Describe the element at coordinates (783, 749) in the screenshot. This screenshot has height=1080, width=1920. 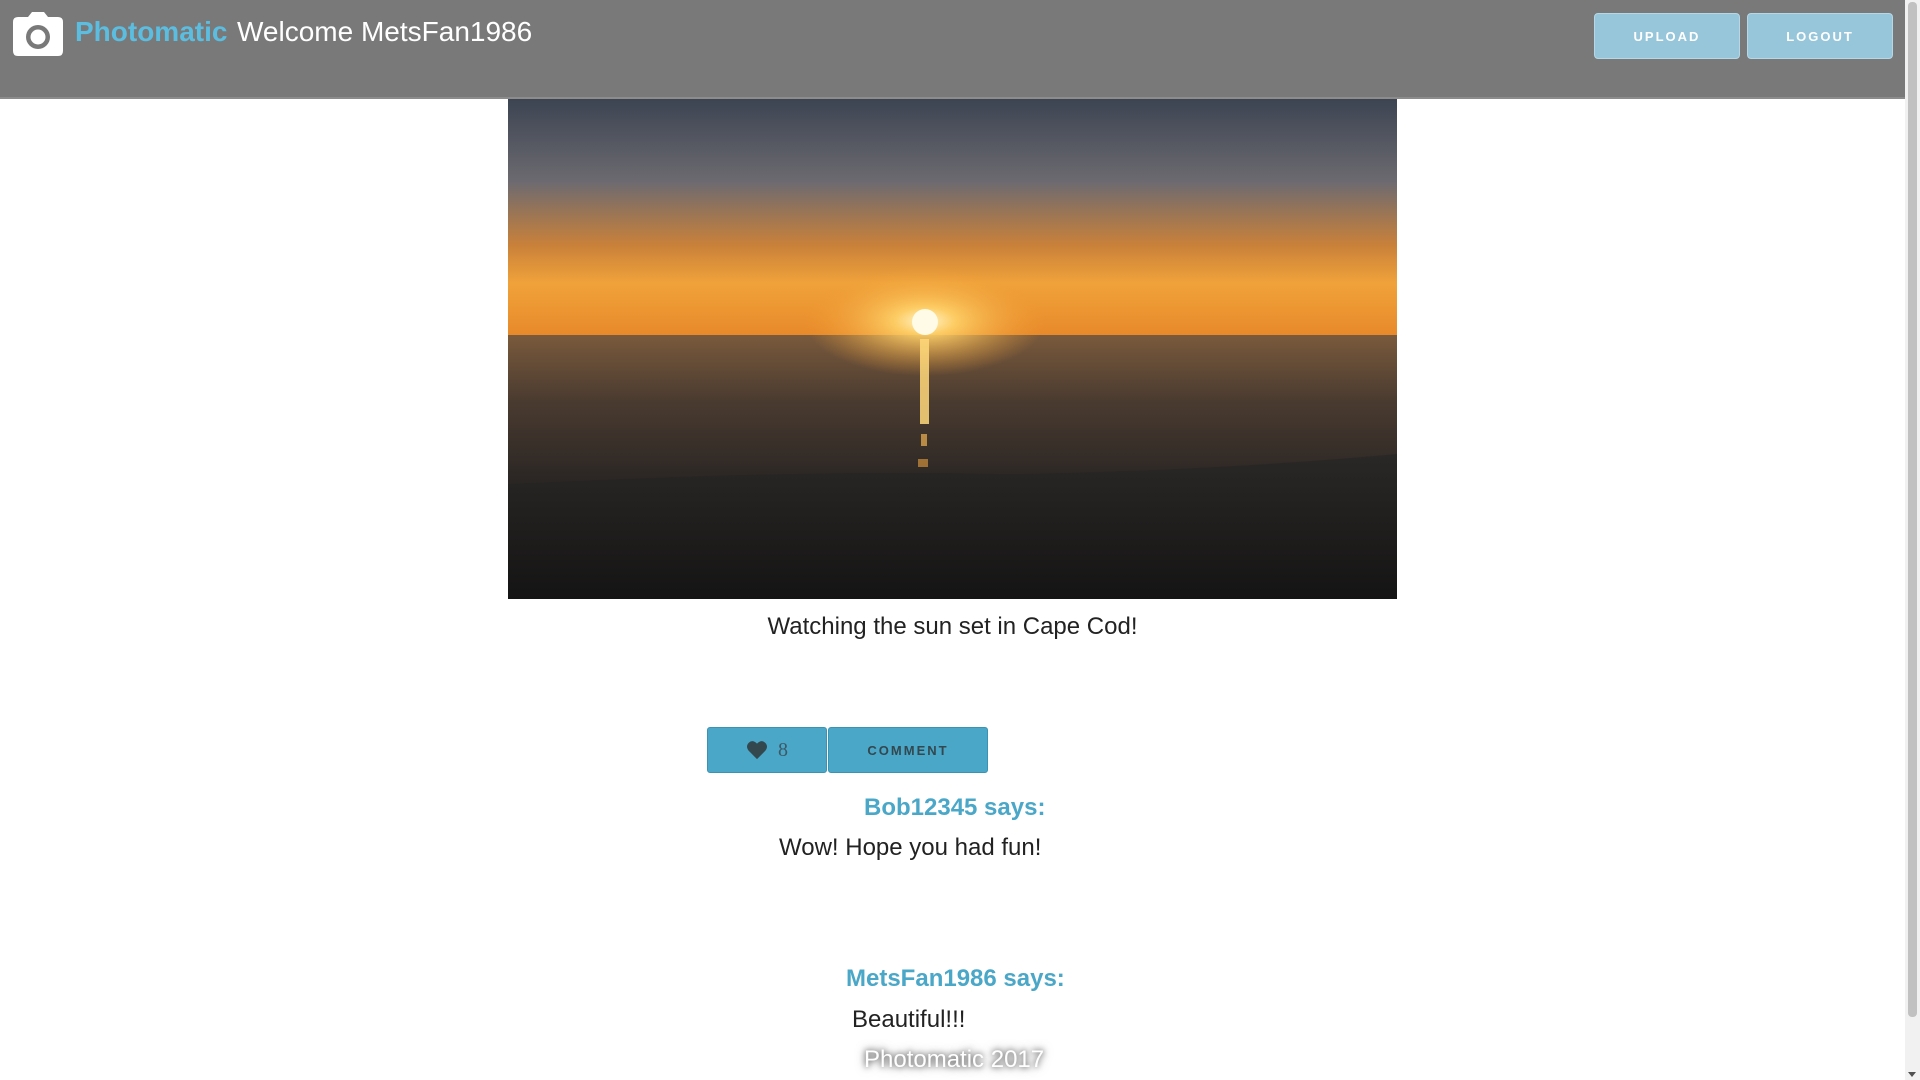
I see `like-count: 8` at that location.